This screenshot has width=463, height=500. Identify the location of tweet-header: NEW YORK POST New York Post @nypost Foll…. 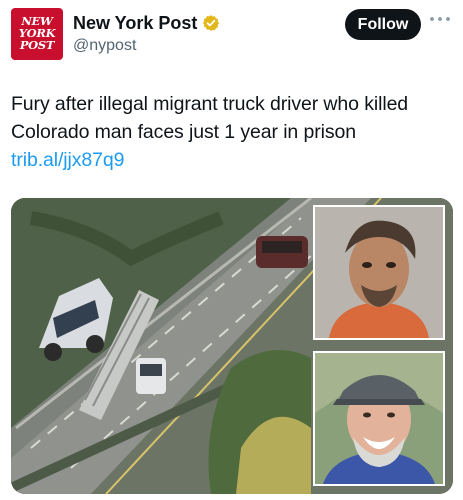
(231, 35).